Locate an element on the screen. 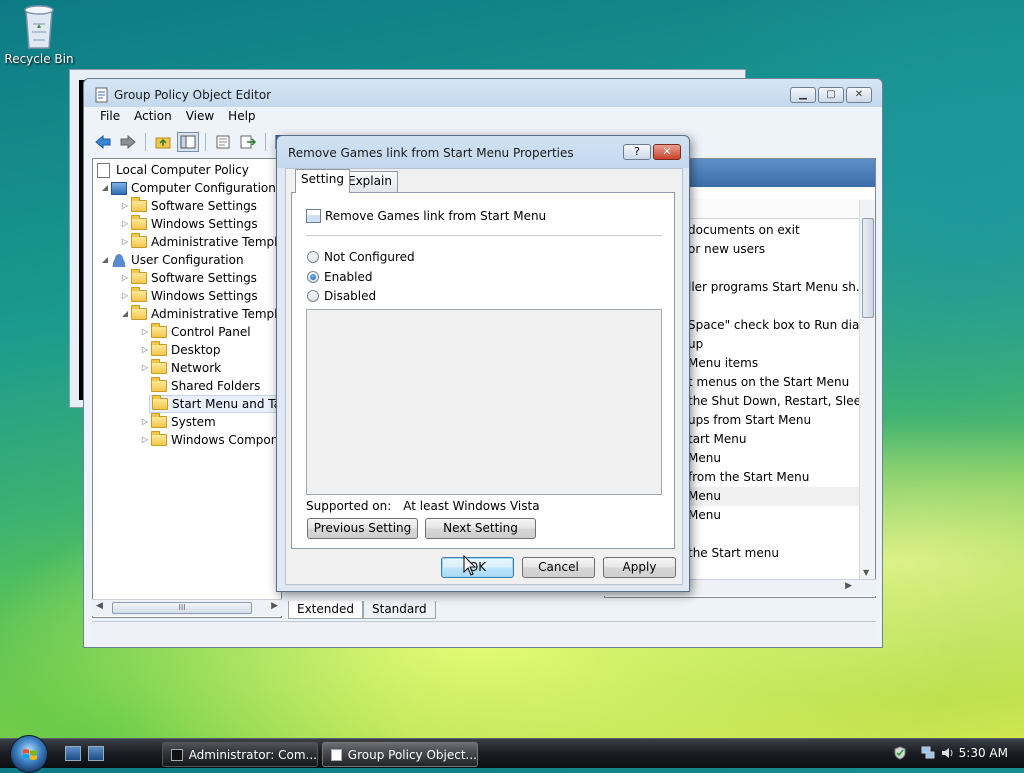 The image size is (1024, 773). supported-label: Supported on: is located at coordinates (349, 506).